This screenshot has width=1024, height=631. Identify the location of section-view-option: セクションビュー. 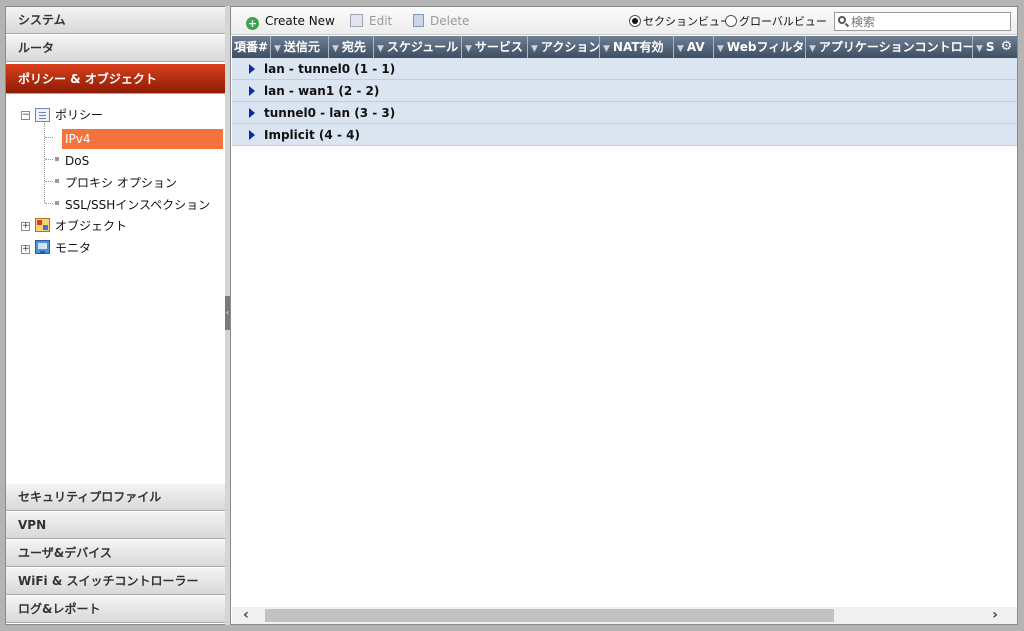
(680, 21).